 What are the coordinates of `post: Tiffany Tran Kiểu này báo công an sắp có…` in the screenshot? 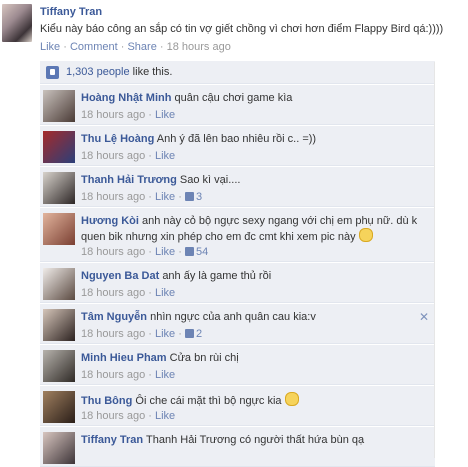 It's located at (234, 31).